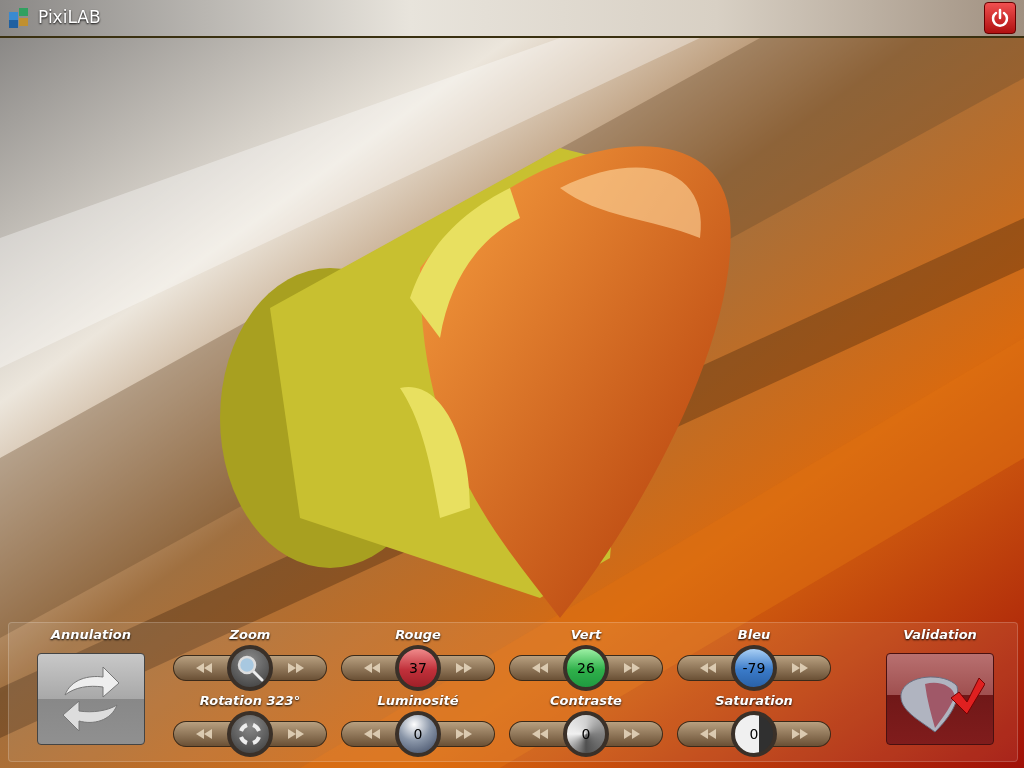  What do you see at coordinates (586, 668) in the screenshot?
I see `knob-value: 26` at bounding box center [586, 668].